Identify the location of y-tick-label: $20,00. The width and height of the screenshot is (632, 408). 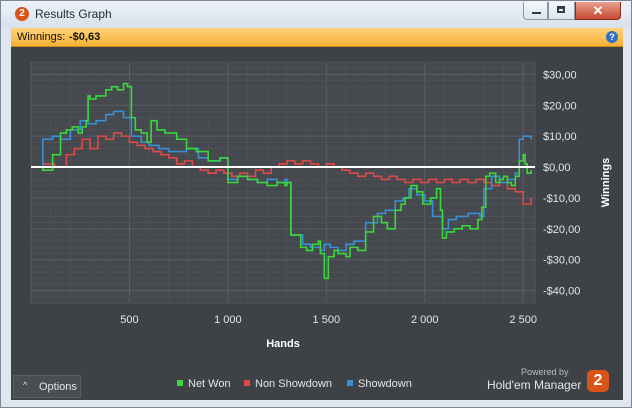
(560, 106).